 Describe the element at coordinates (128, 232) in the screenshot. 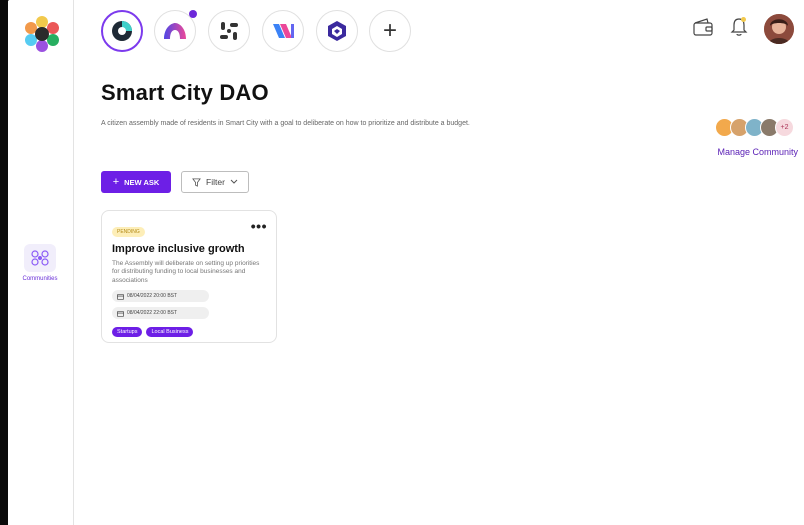

I see `status-badge: PENDING` at that location.